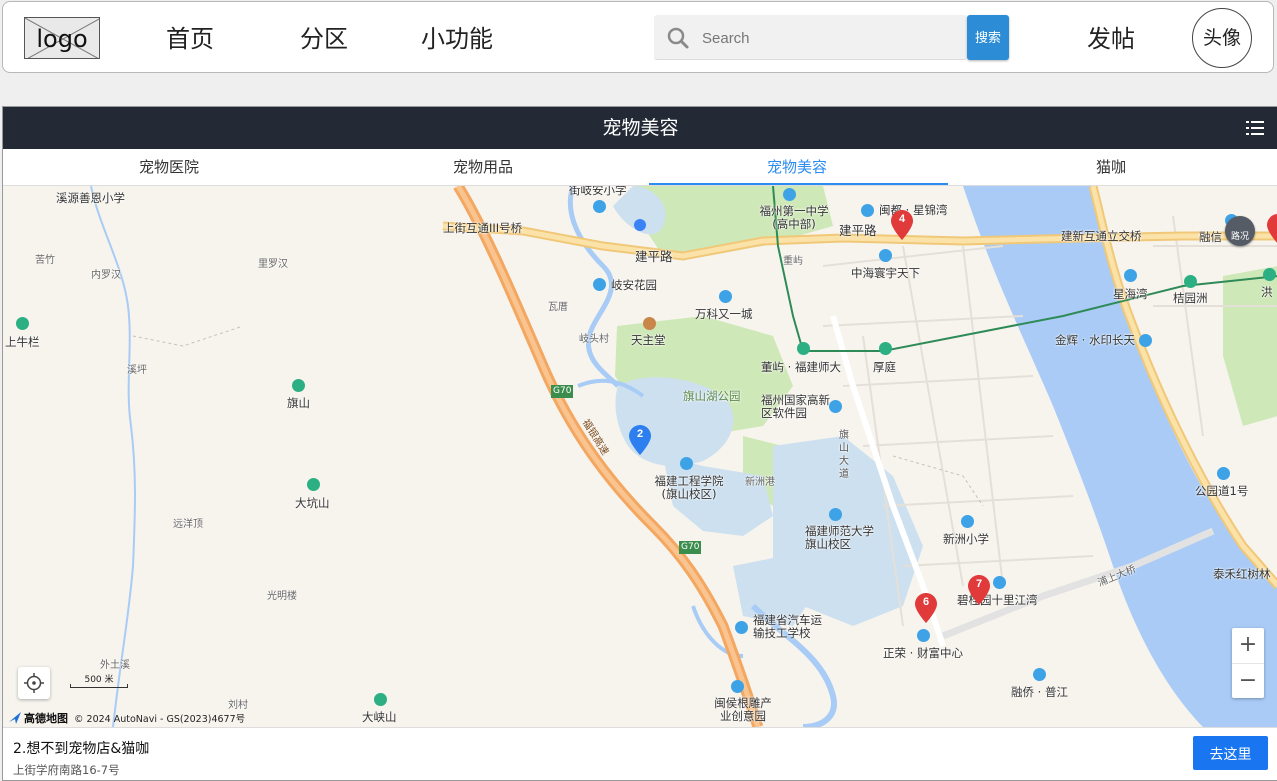 This screenshot has width=1277, height=781. What do you see at coordinates (1248, 681) in the screenshot?
I see `zoom-out-button: −` at bounding box center [1248, 681].